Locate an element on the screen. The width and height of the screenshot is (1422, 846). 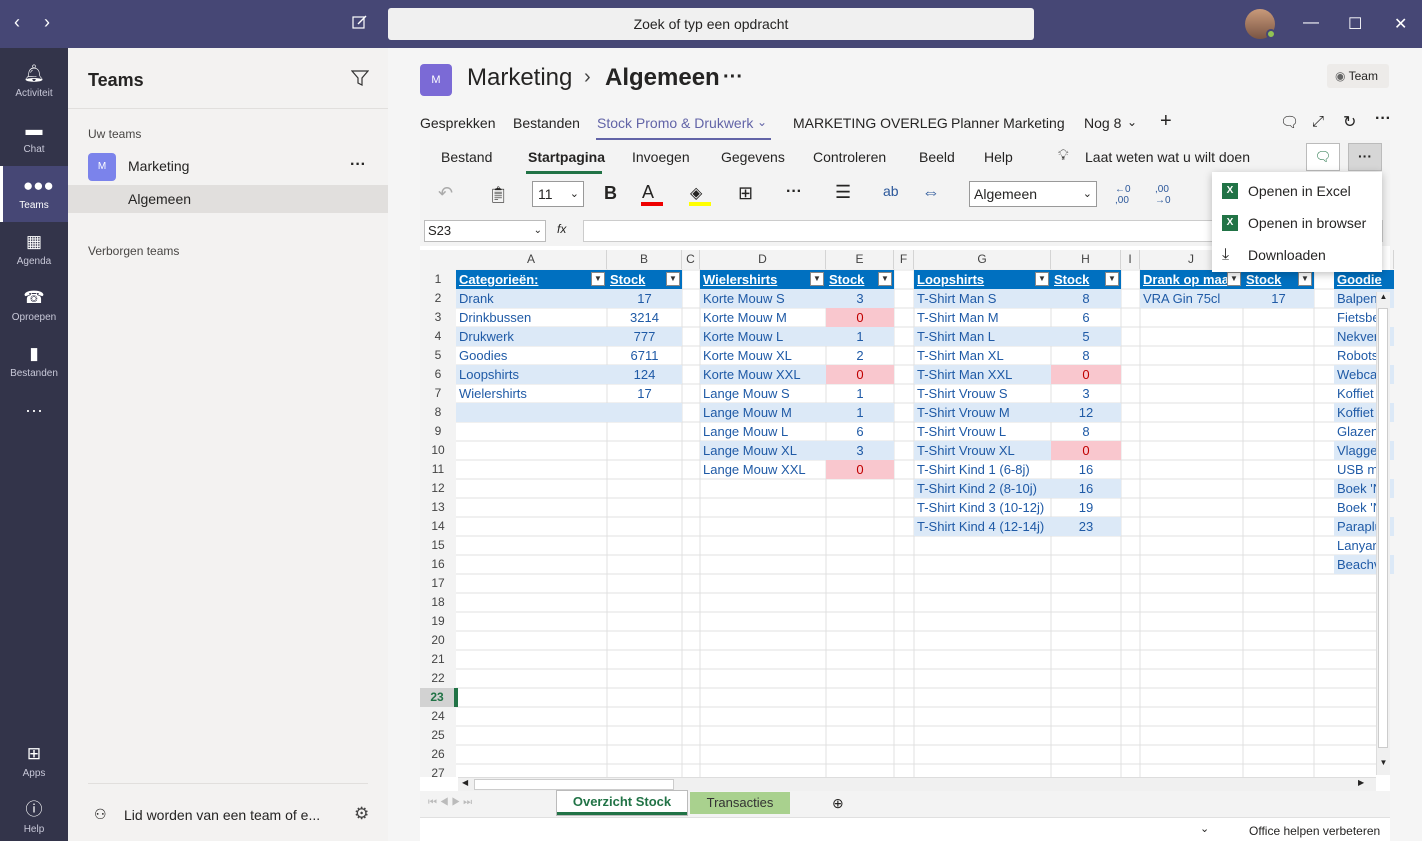
borders-icon: ⊞ is located at coordinates (745, 193).